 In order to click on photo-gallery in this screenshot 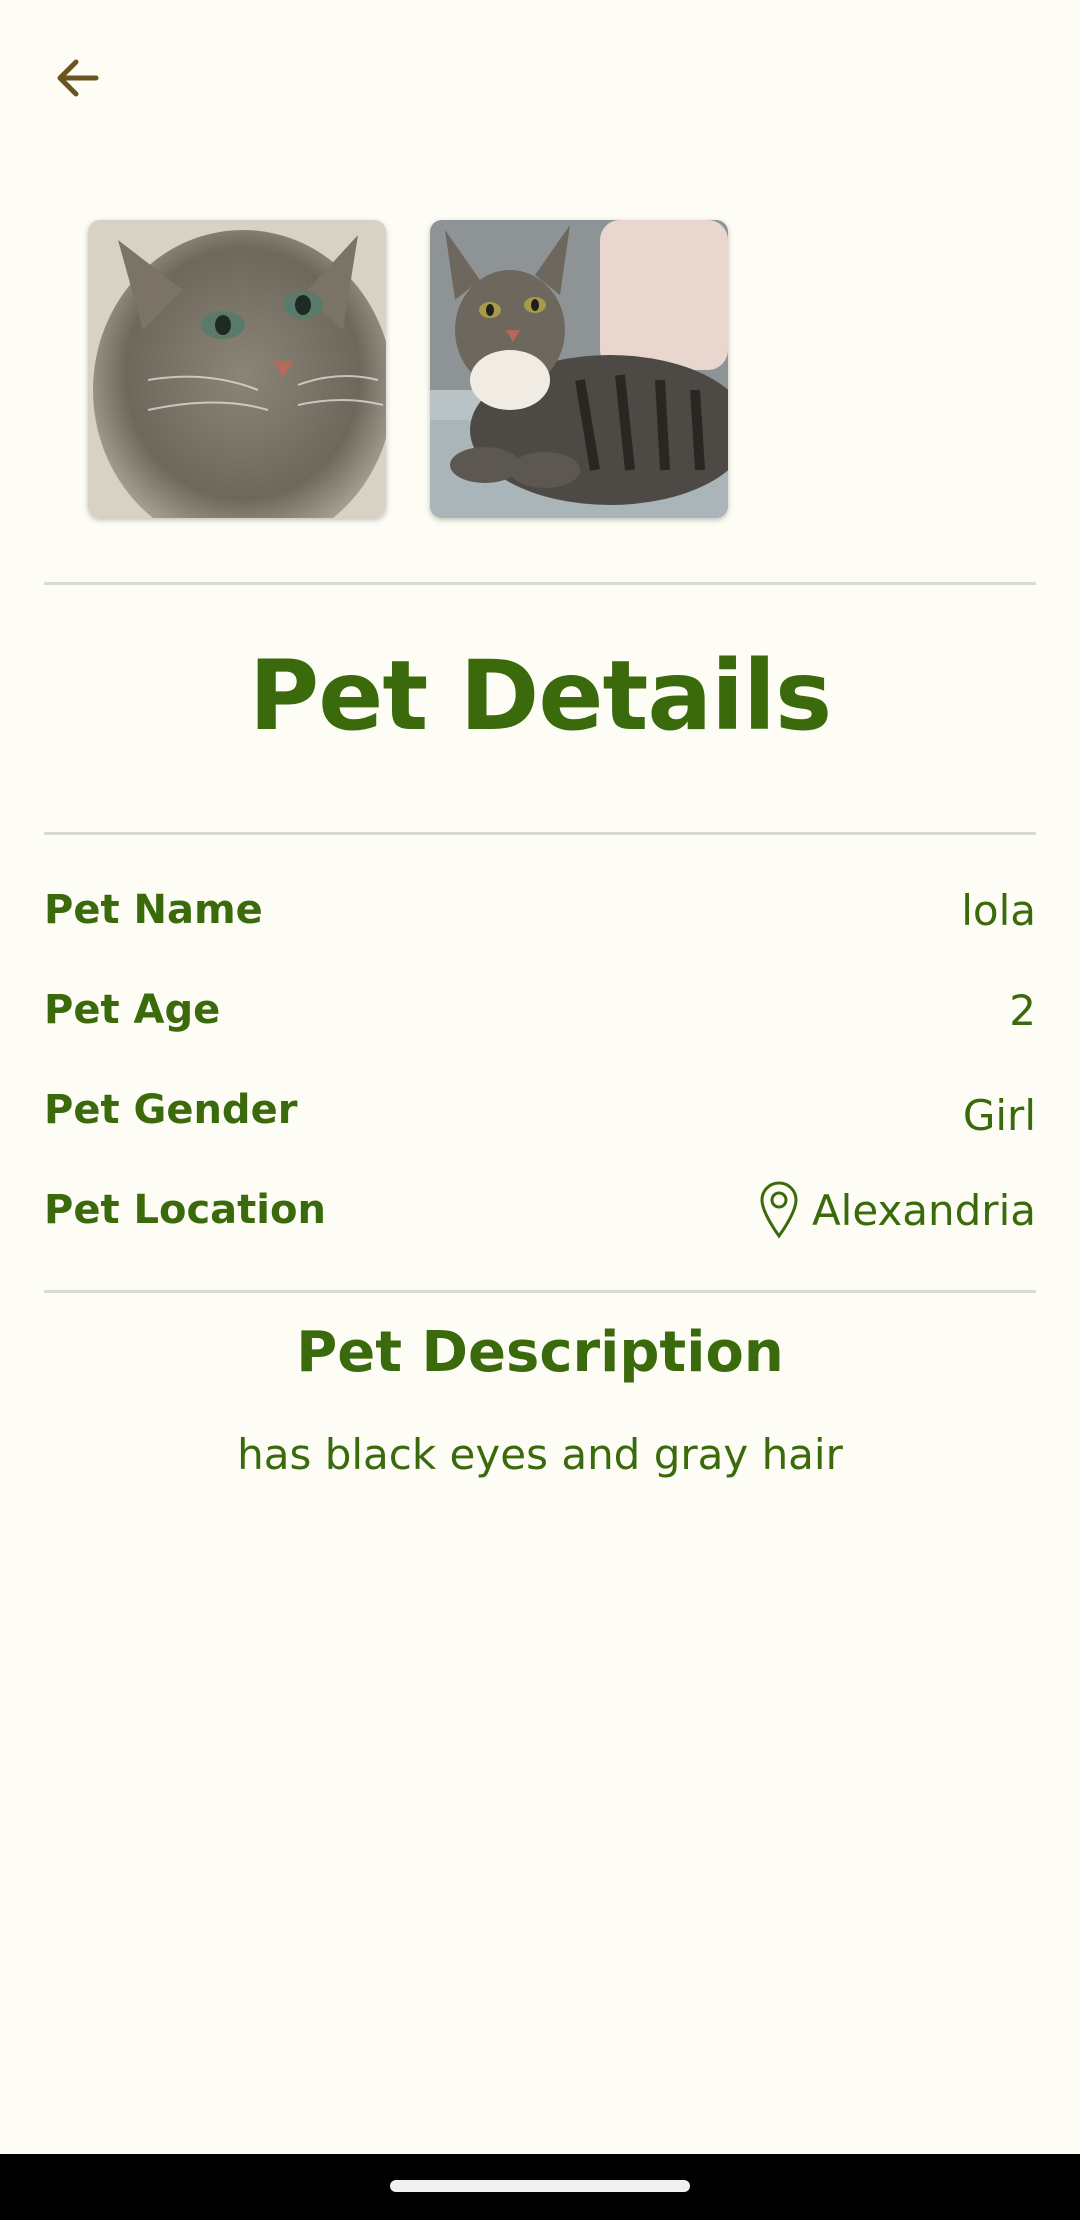, I will do `click(408, 369)`.